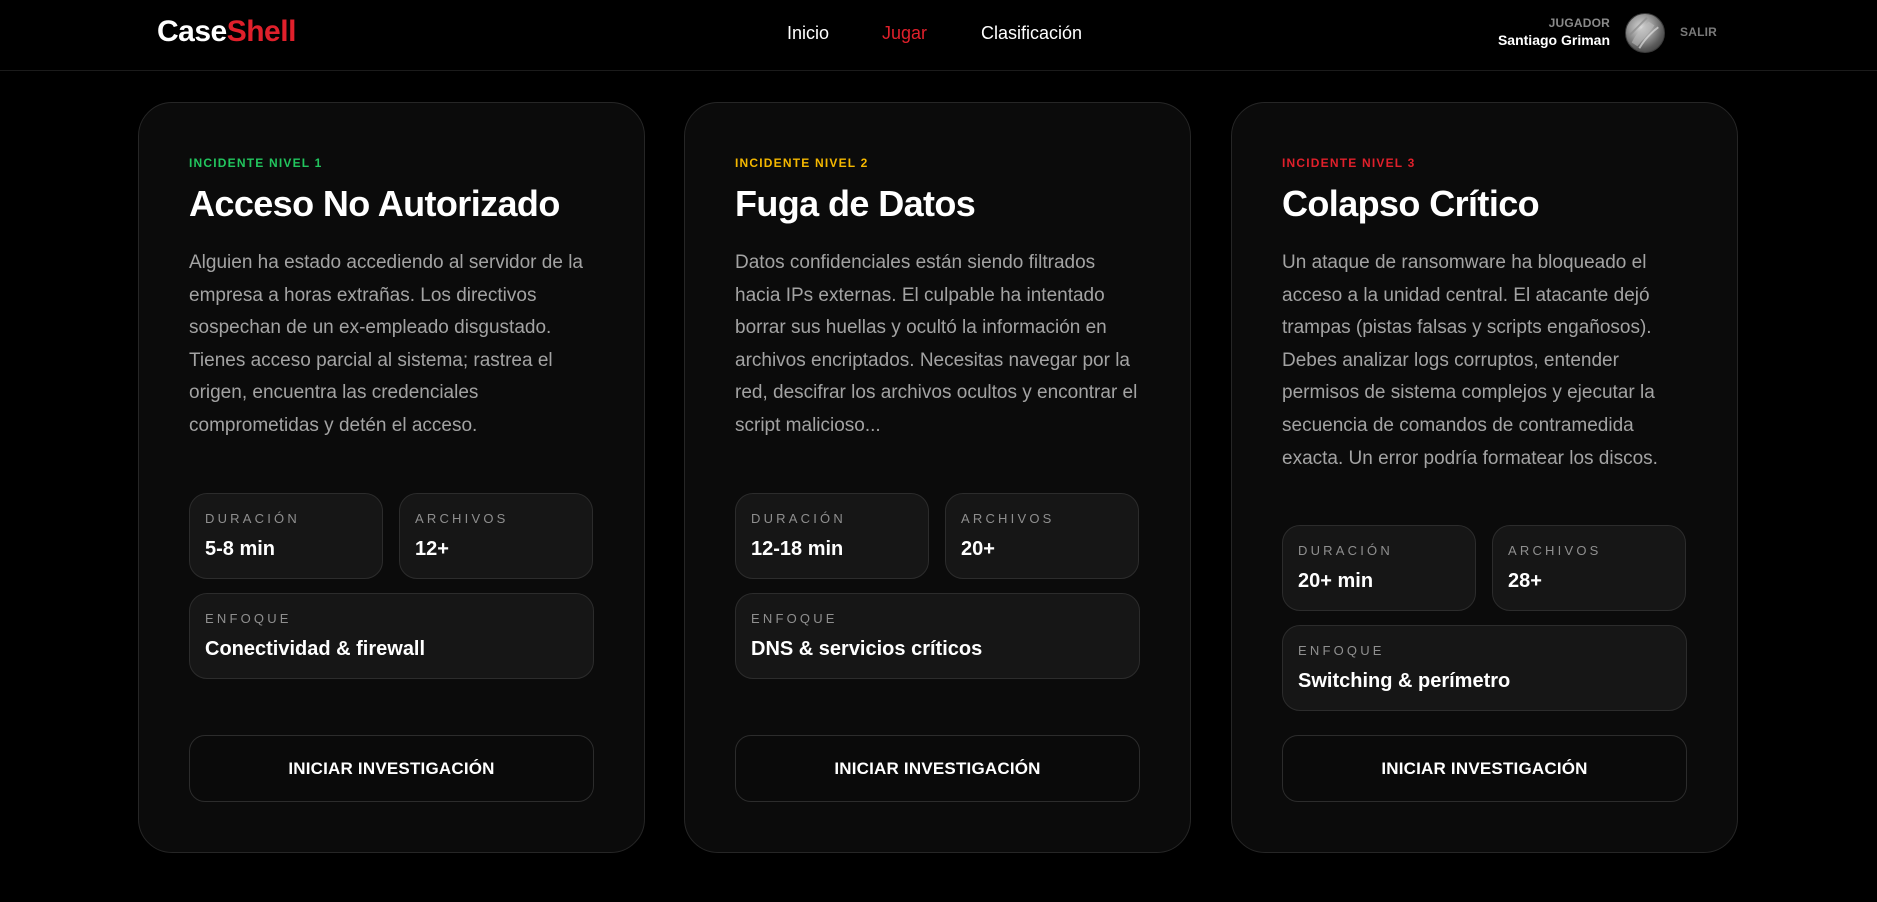 Image resolution: width=1877 pixels, height=902 pixels. What do you see at coordinates (904, 33) in the screenshot?
I see `nav-item-jugar: Jugar` at bounding box center [904, 33].